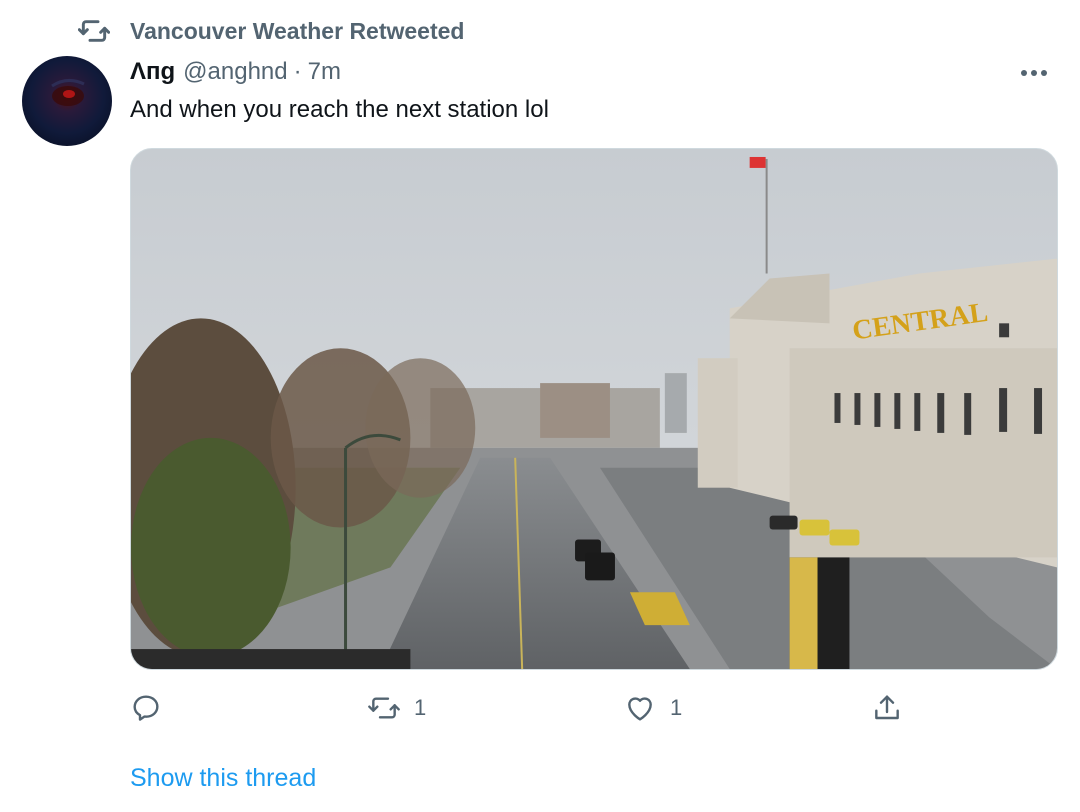 The image size is (1080, 812). Describe the element at coordinates (324, 72) in the screenshot. I see `timestamp: 7m` at that location.